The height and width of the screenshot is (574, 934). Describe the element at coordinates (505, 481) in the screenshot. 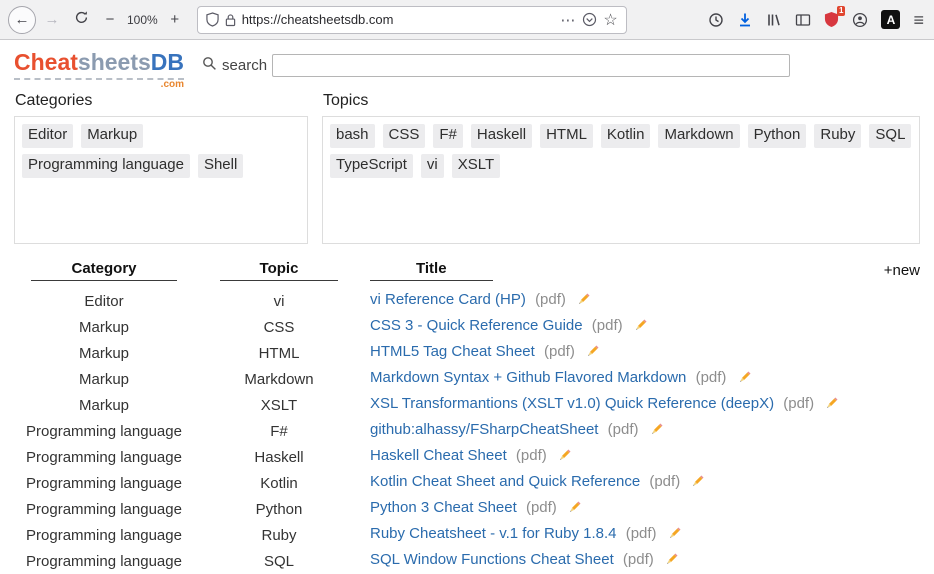

I see `cheatsheet-link: Kotlin Cheat Sheet and Quick Reference` at that location.